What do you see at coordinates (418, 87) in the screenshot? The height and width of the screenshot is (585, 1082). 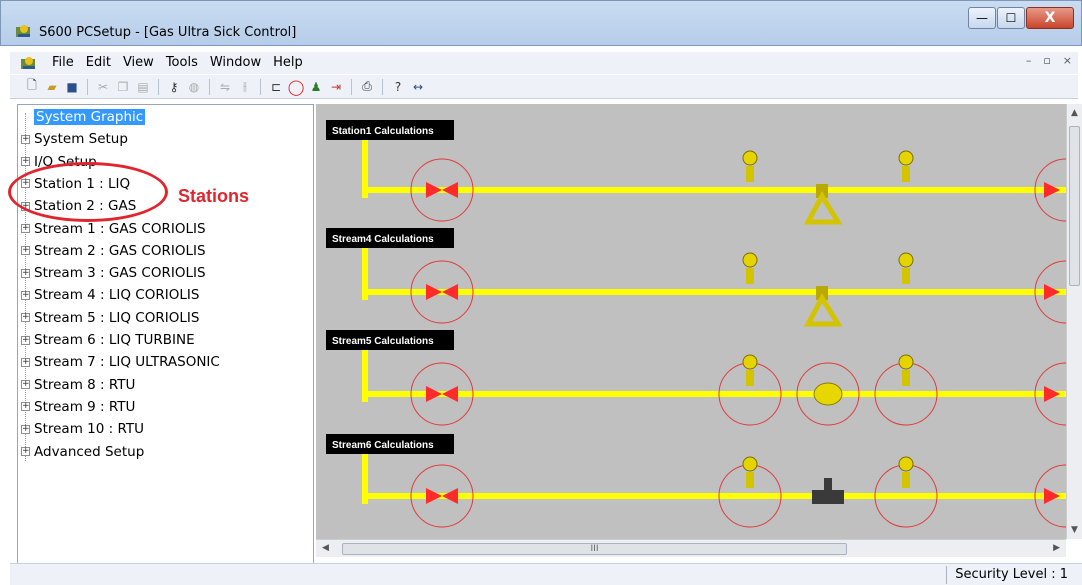 I see `context-help-icon: ↔` at bounding box center [418, 87].